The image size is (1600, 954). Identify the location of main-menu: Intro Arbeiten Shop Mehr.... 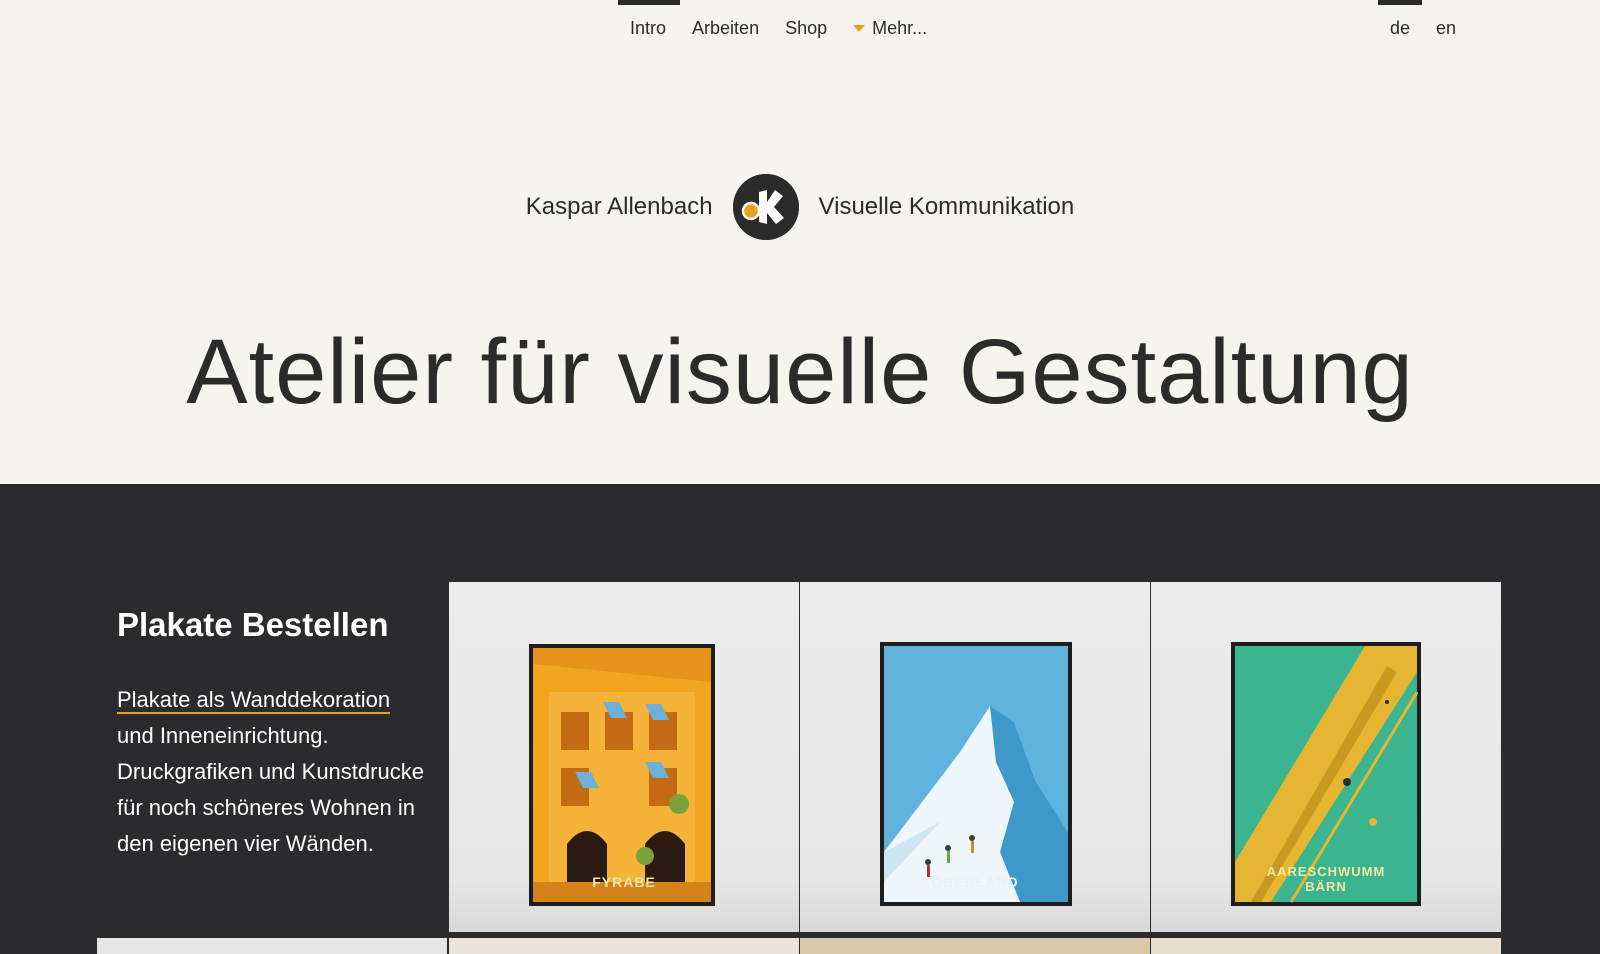
(785, 19).